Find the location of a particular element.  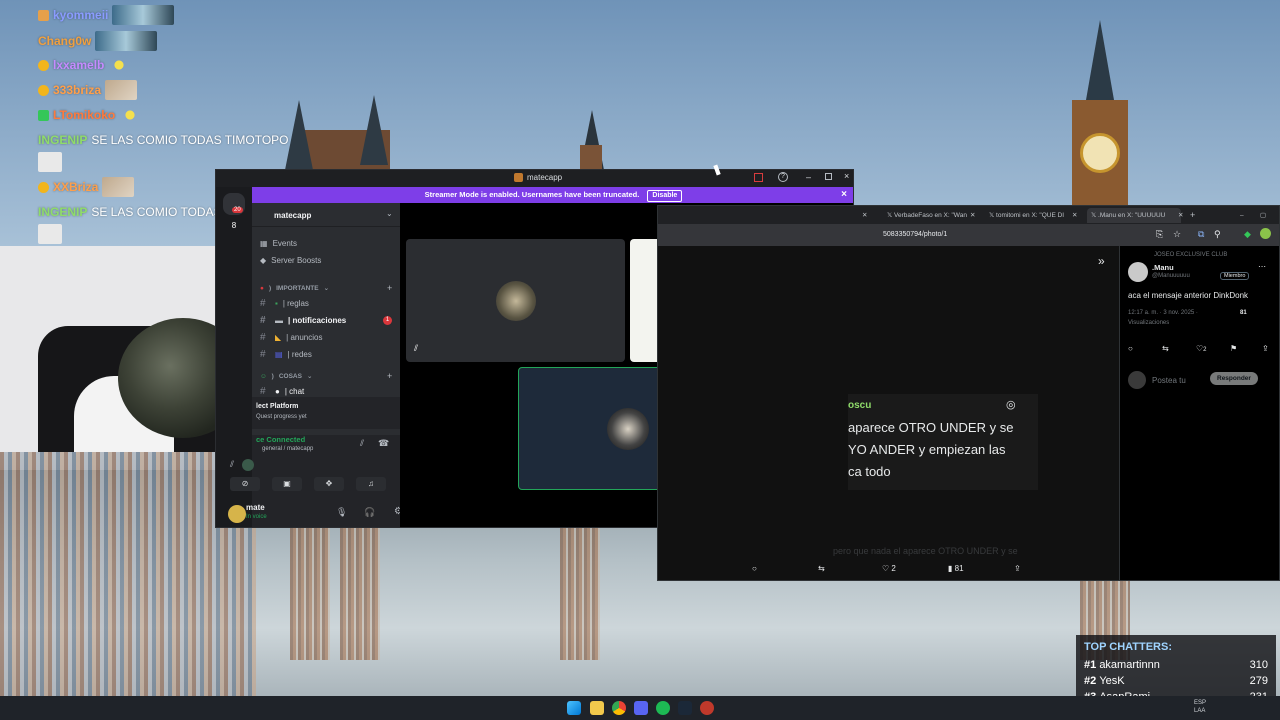

bookmark-star-icon: ☆ is located at coordinates (1177, 234).